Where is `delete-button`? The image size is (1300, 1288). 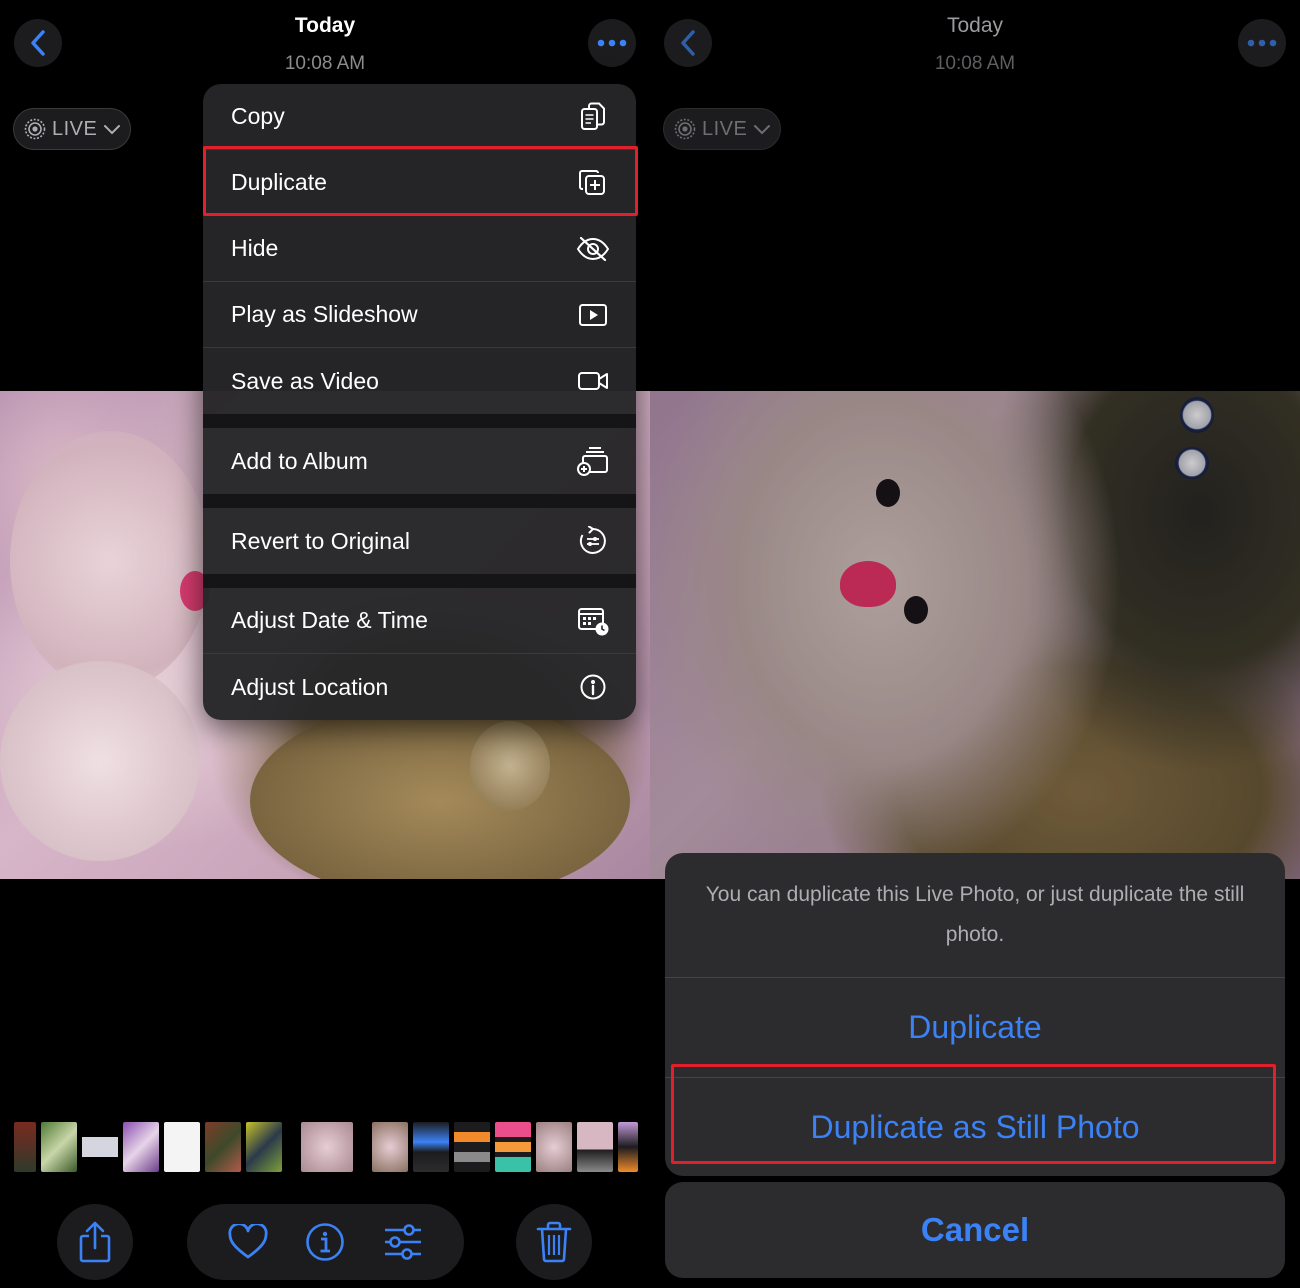 delete-button is located at coordinates (554, 1242).